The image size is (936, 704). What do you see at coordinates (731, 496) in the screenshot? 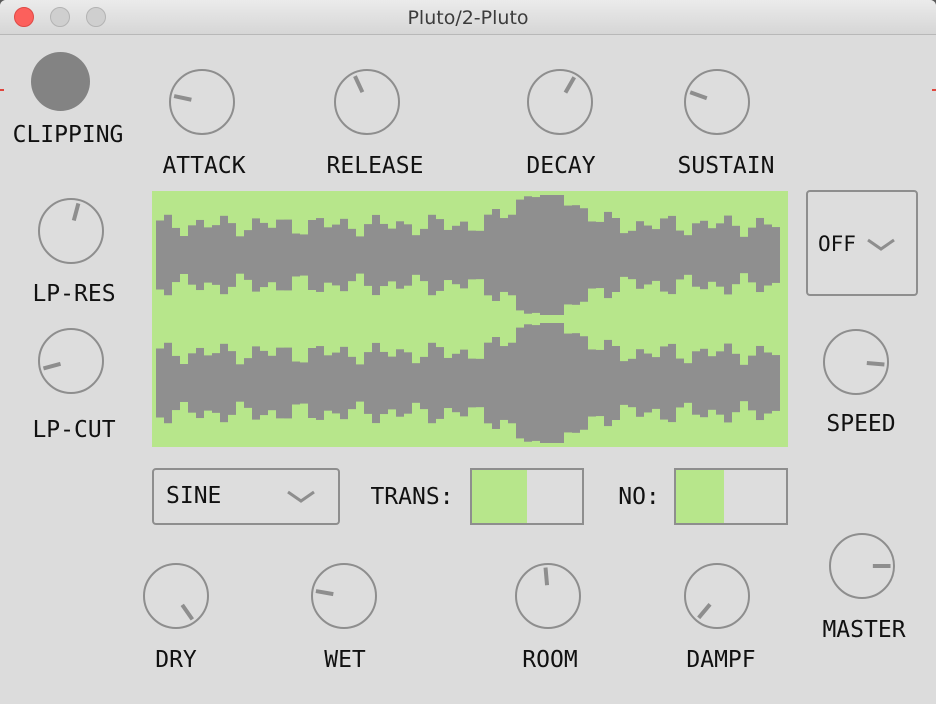
I see `no-toggle` at bounding box center [731, 496].